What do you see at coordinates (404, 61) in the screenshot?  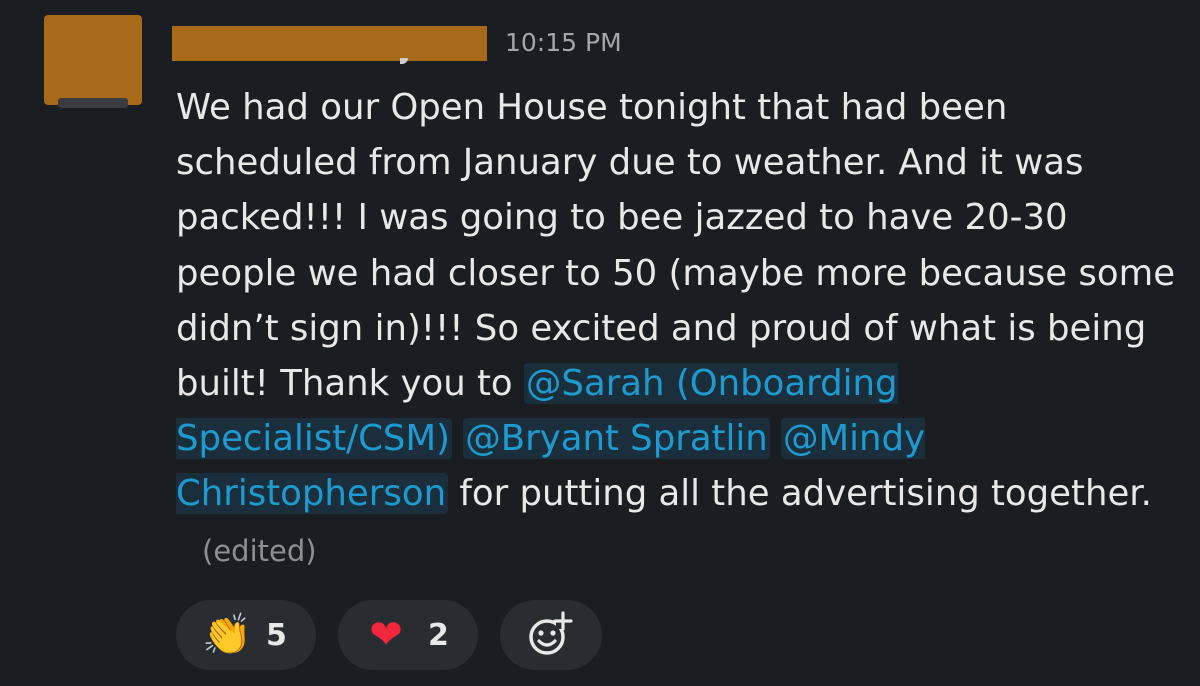 I see `sender-name-fragment` at bounding box center [404, 61].